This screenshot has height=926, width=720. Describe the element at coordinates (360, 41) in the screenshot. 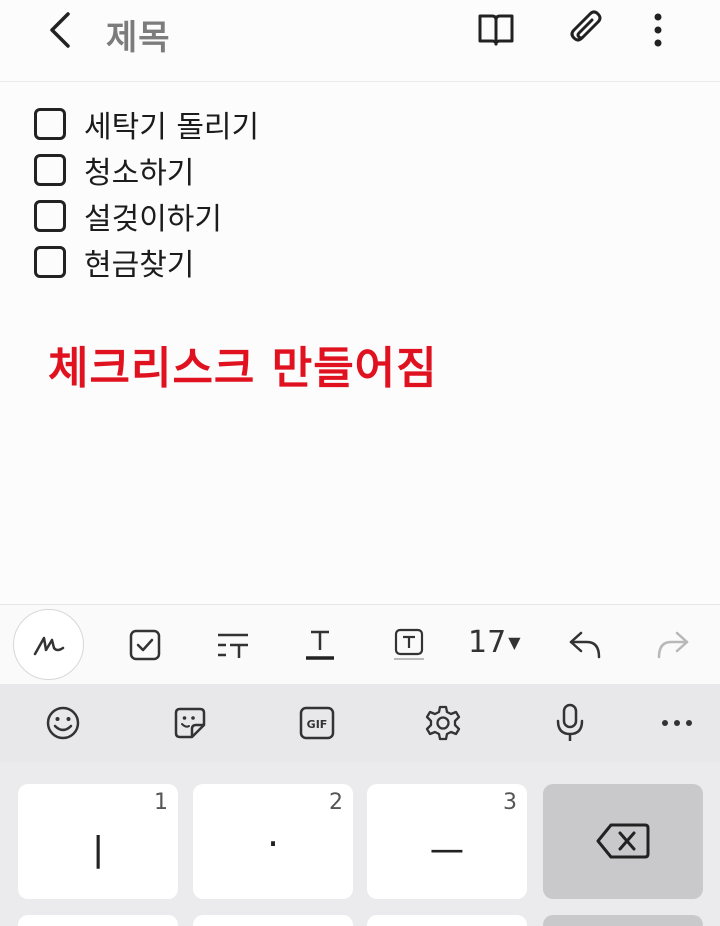

I see `app-header: 제목` at that location.